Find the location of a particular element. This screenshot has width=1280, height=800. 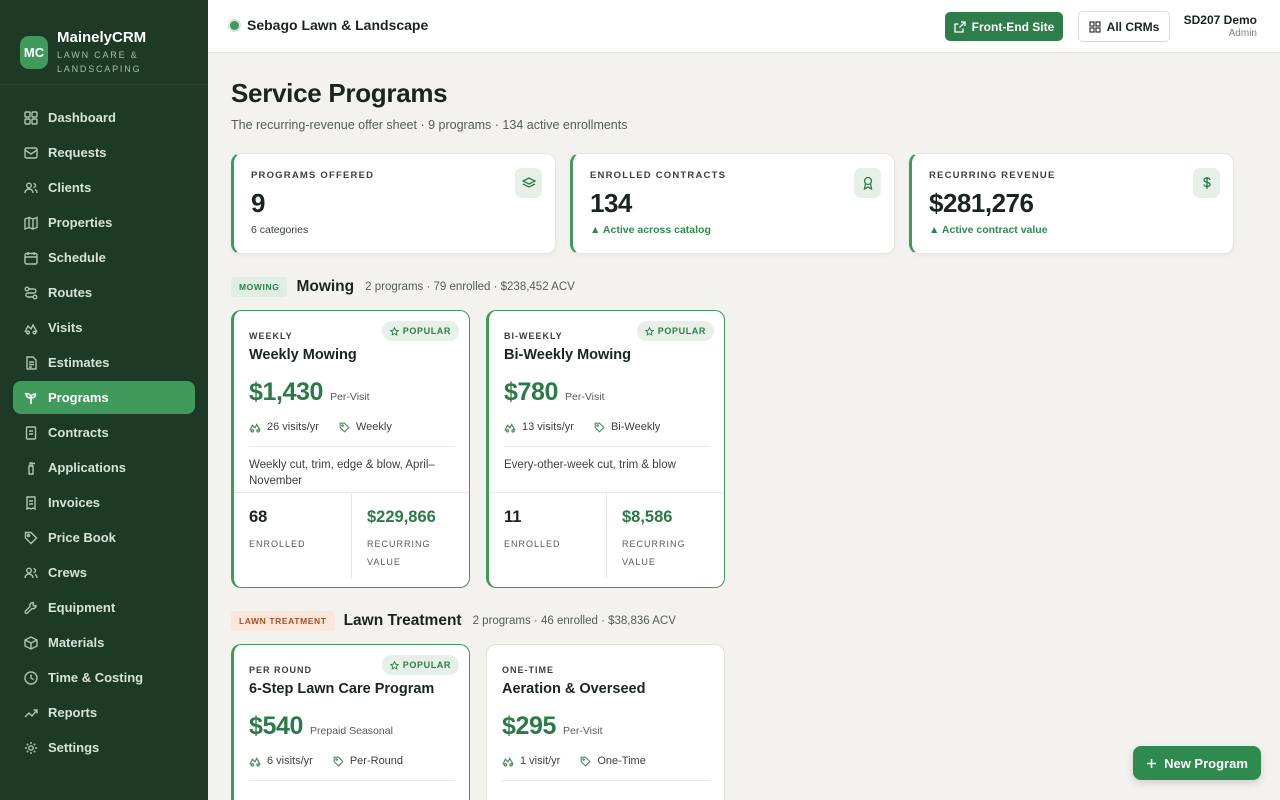

sidebar-item-routes: Routes is located at coordinates (104, 292).